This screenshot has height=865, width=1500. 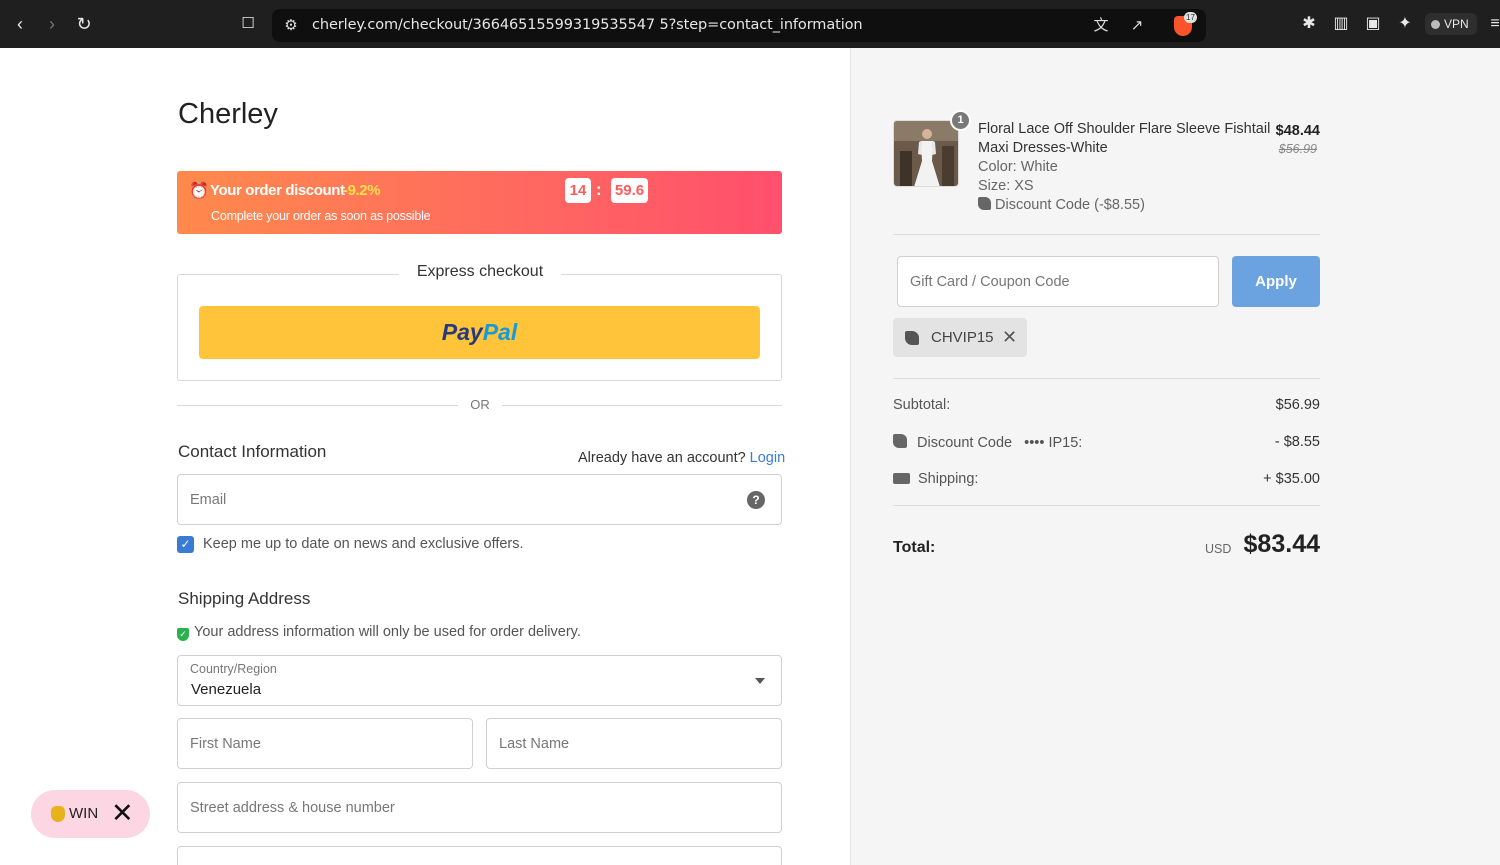 I want to click on shields-count-badge: 17, so click(x=1190, y=17).